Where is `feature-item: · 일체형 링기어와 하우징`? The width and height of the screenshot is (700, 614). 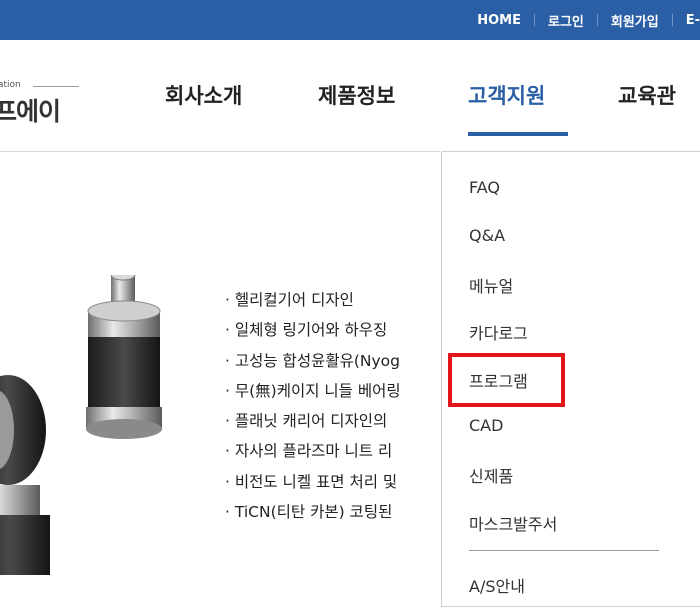
feature-item: · 일체형 링기어와 하우징 is located at coordinates (306, 330).